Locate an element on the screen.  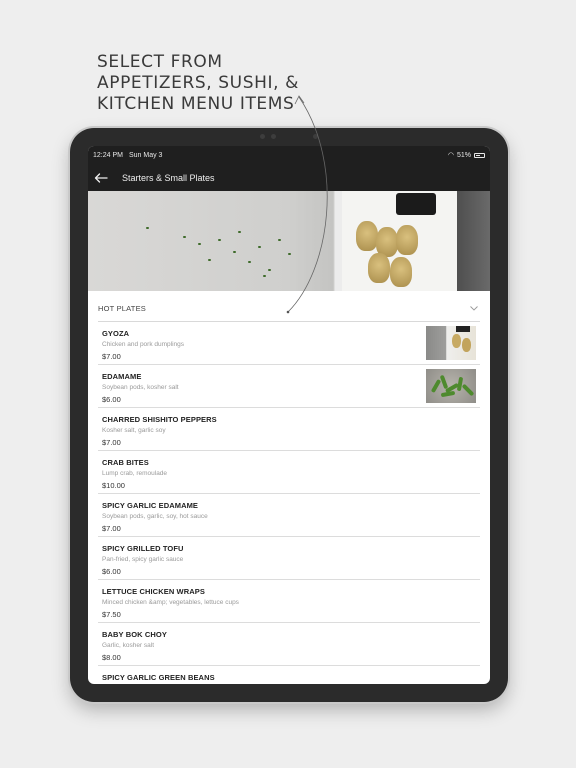
item-description: Chicken and pork dumplings is located at coordinates (143, 344).